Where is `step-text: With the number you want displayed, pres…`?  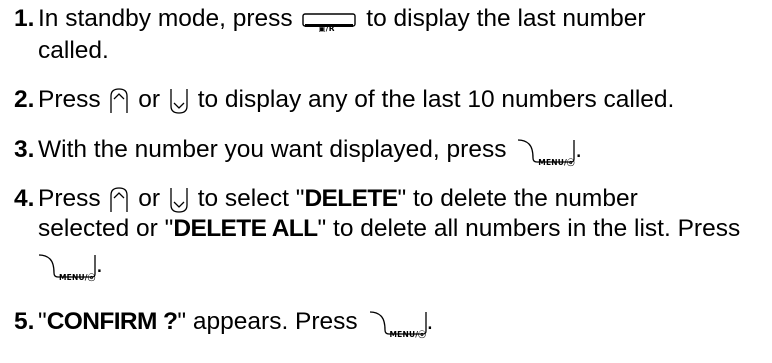
step-text: With the number you want displayed, pres… is located at coordinates (272, 149).